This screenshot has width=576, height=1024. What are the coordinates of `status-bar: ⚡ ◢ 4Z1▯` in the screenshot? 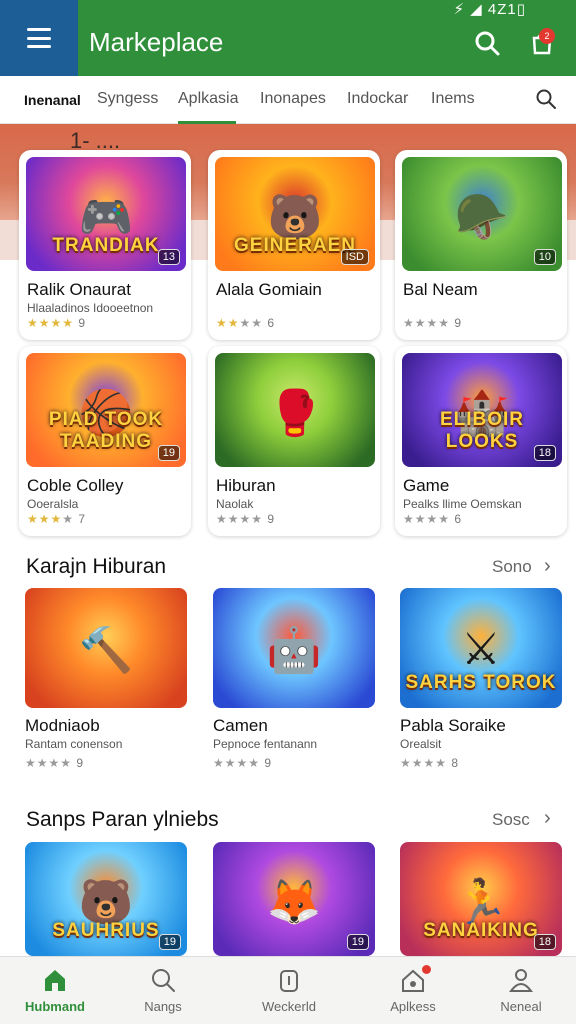 It's located at (489, 9).